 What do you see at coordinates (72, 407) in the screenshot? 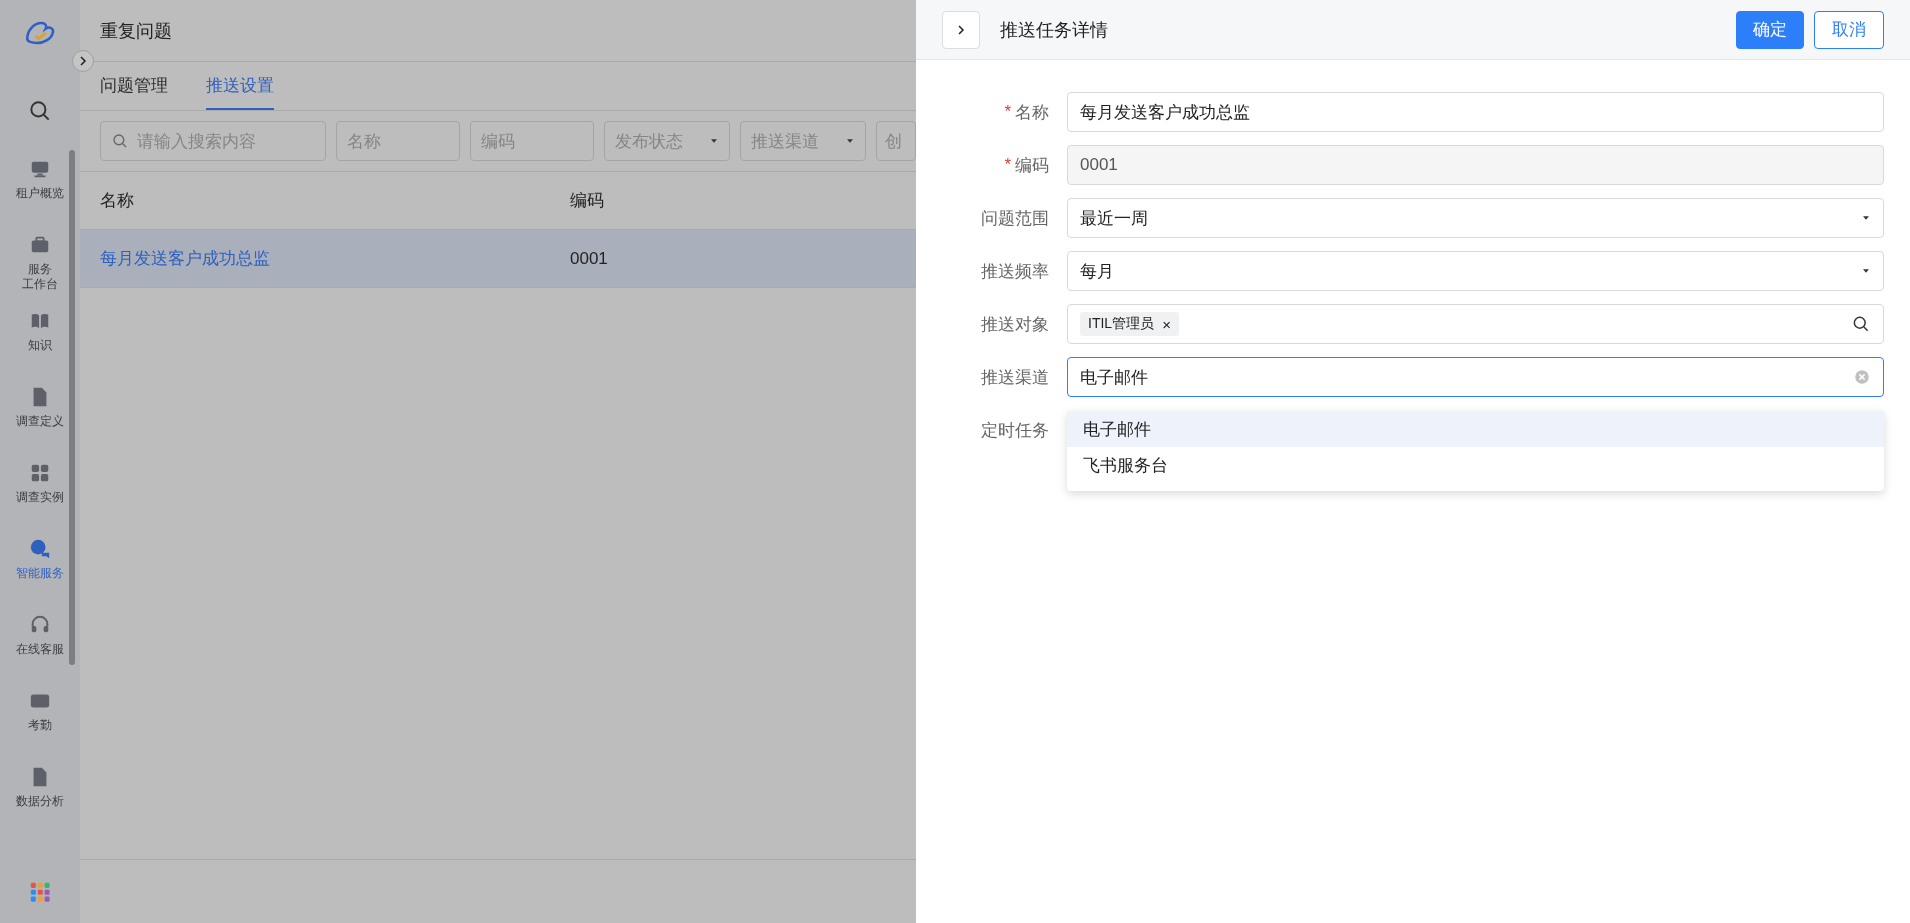
I see `scrollbar` at bounding box center [72, 407].